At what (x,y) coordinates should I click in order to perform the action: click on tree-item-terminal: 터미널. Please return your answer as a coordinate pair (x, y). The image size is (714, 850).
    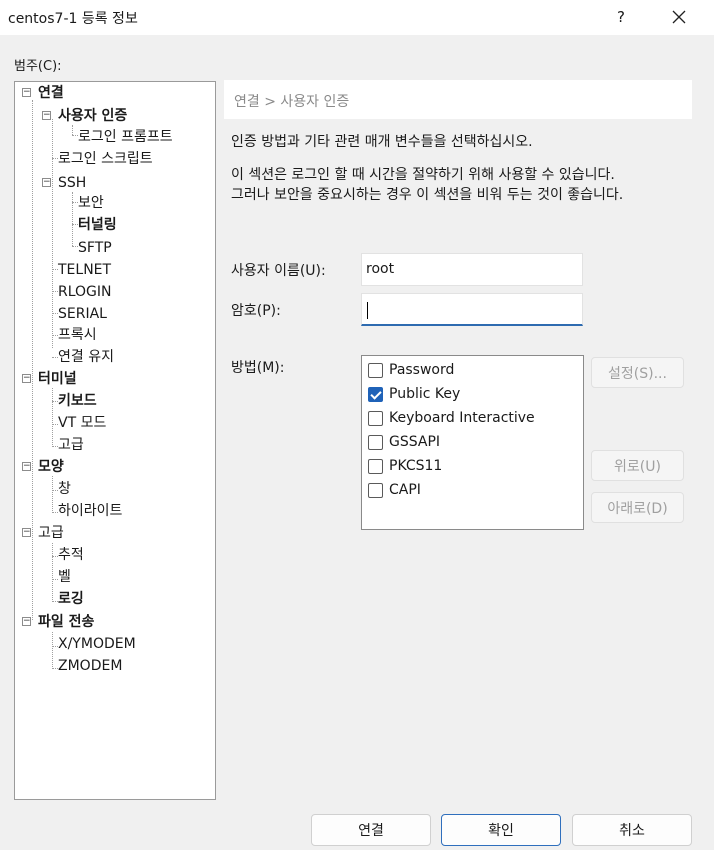
    Looking at the image, I should click on (57, 379).